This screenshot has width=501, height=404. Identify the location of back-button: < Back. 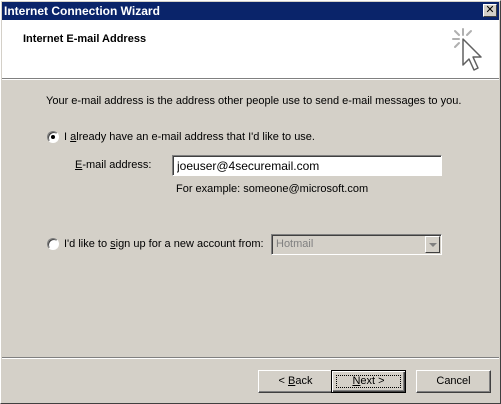
(295, 381).